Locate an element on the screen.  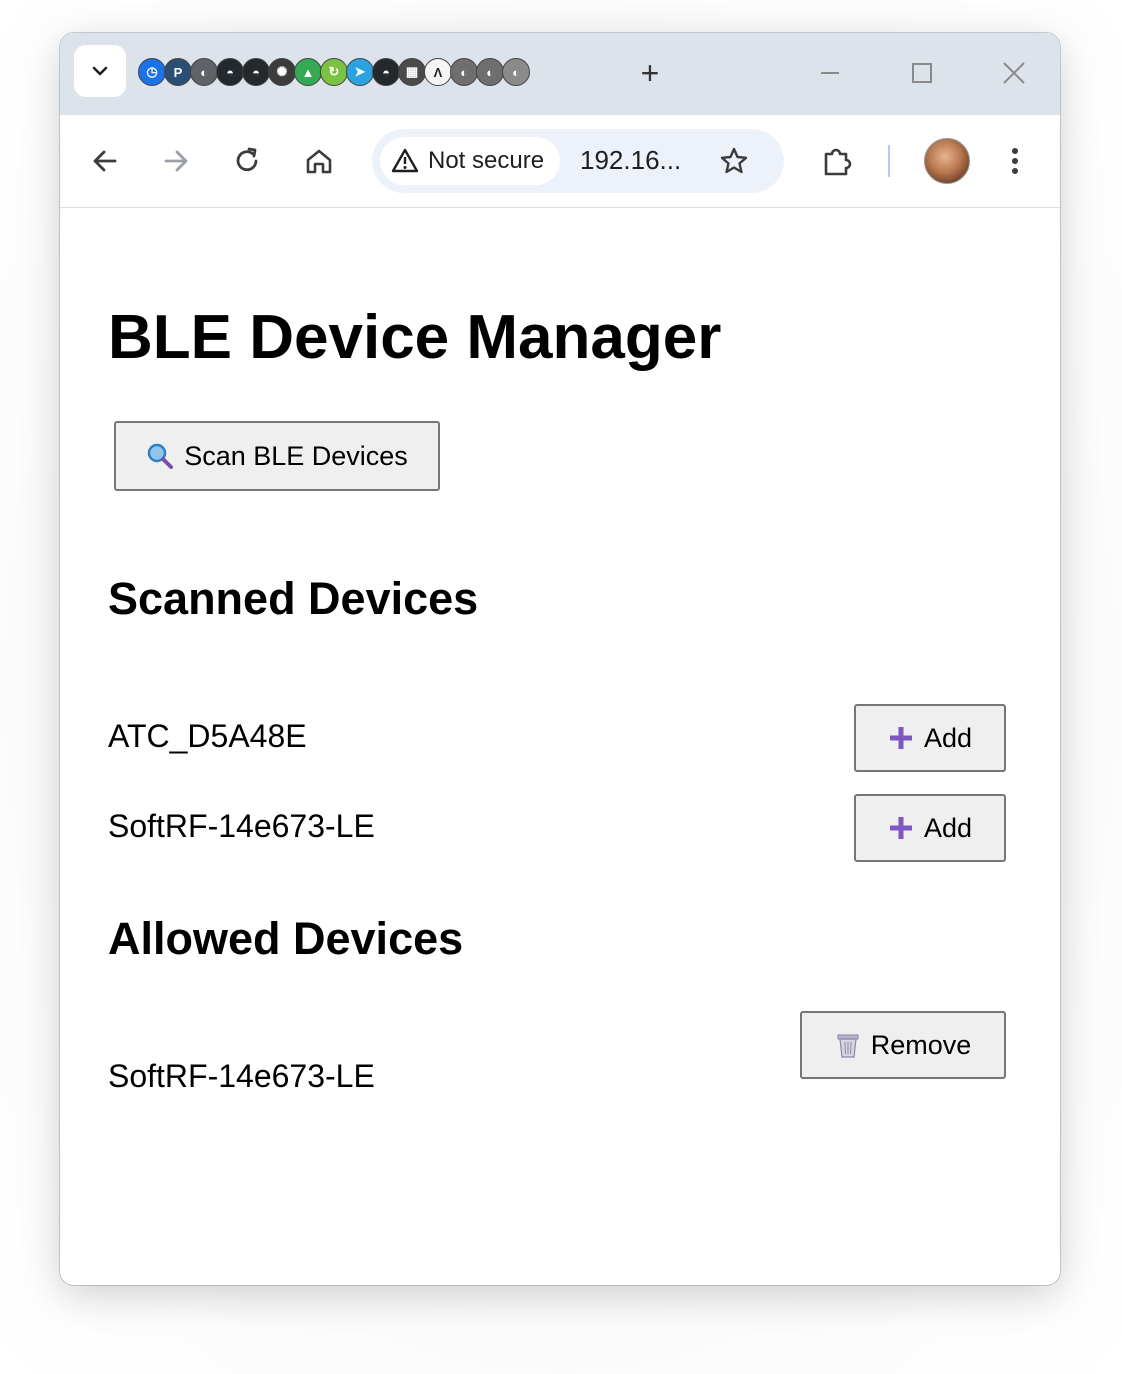
remove-device-button: Remove is located at coordinates (903, 1045).